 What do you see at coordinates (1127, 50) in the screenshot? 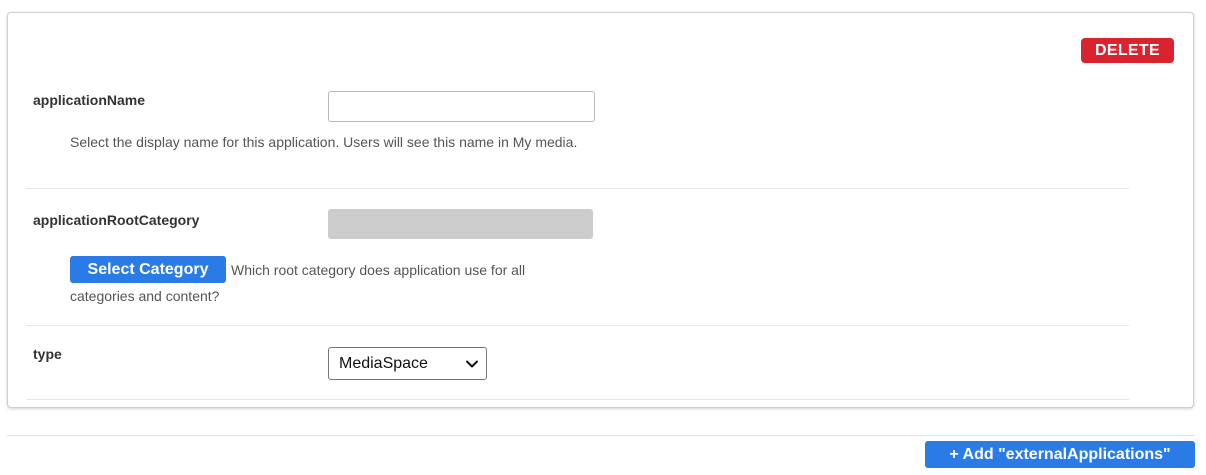
I see `delete-button: DELETE` at bounding box center [1127, 50].